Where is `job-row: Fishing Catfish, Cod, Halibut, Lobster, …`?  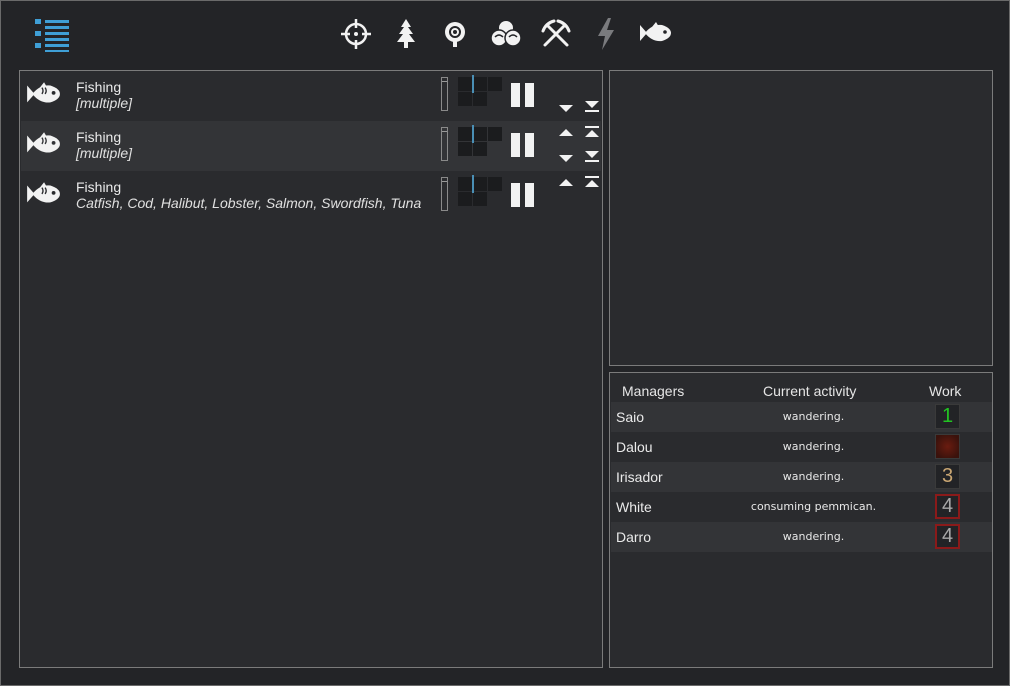
job-row: Fishing Catfish, Cod, Halibut, Lobster, … is located at coordinates (311, 196).